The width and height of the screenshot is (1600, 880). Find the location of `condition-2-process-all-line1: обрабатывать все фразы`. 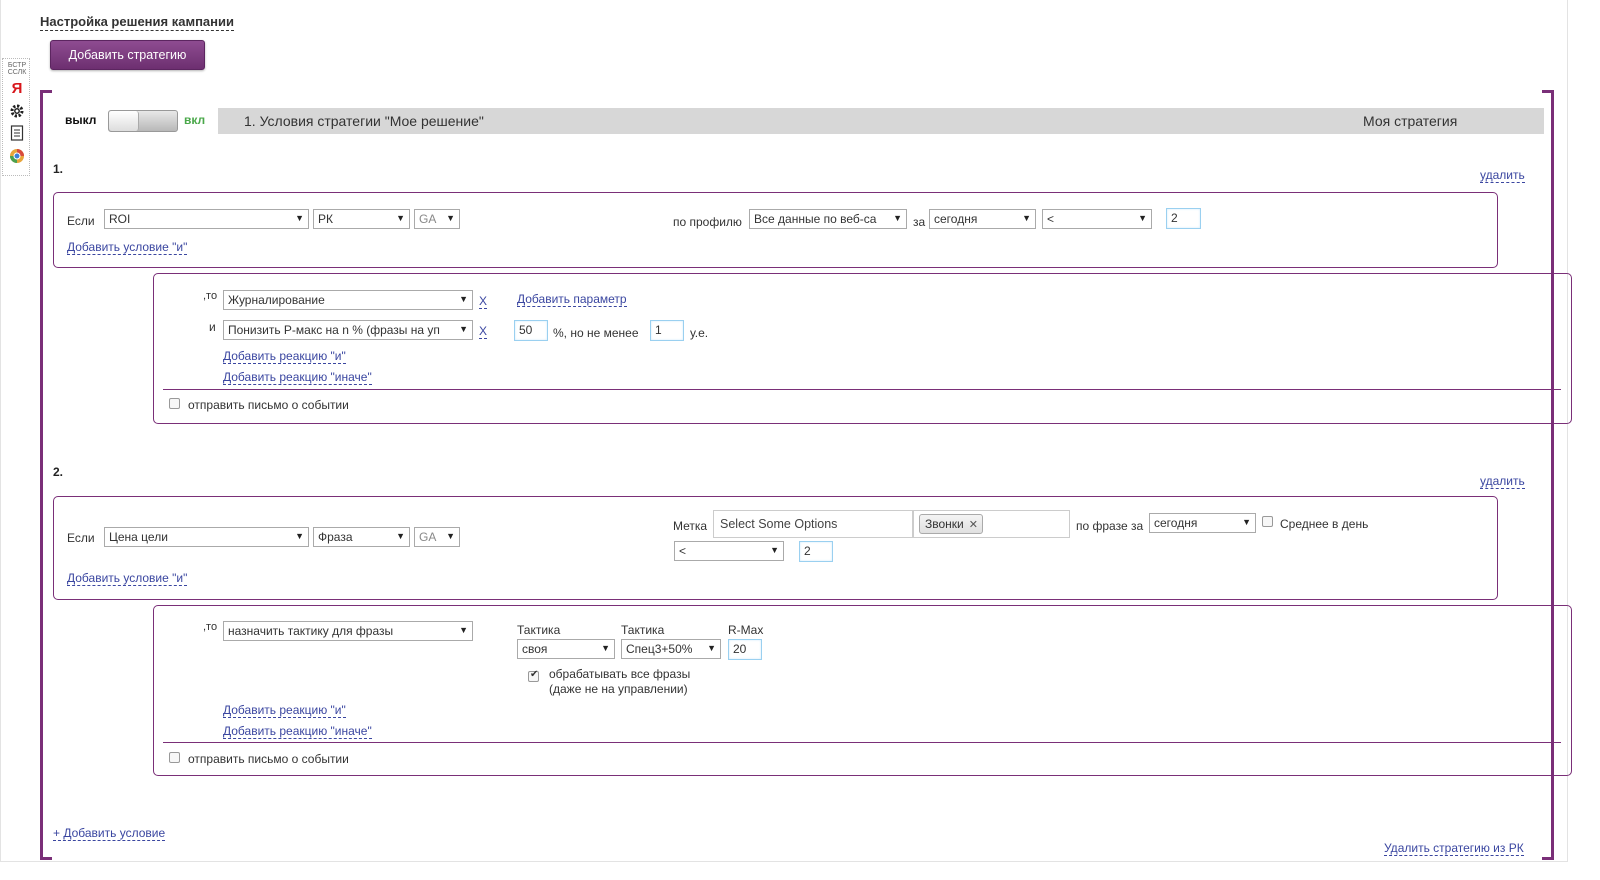

condition-2-process-all-line1: обрабатывать все фразы is located at coordinates (620, 674).